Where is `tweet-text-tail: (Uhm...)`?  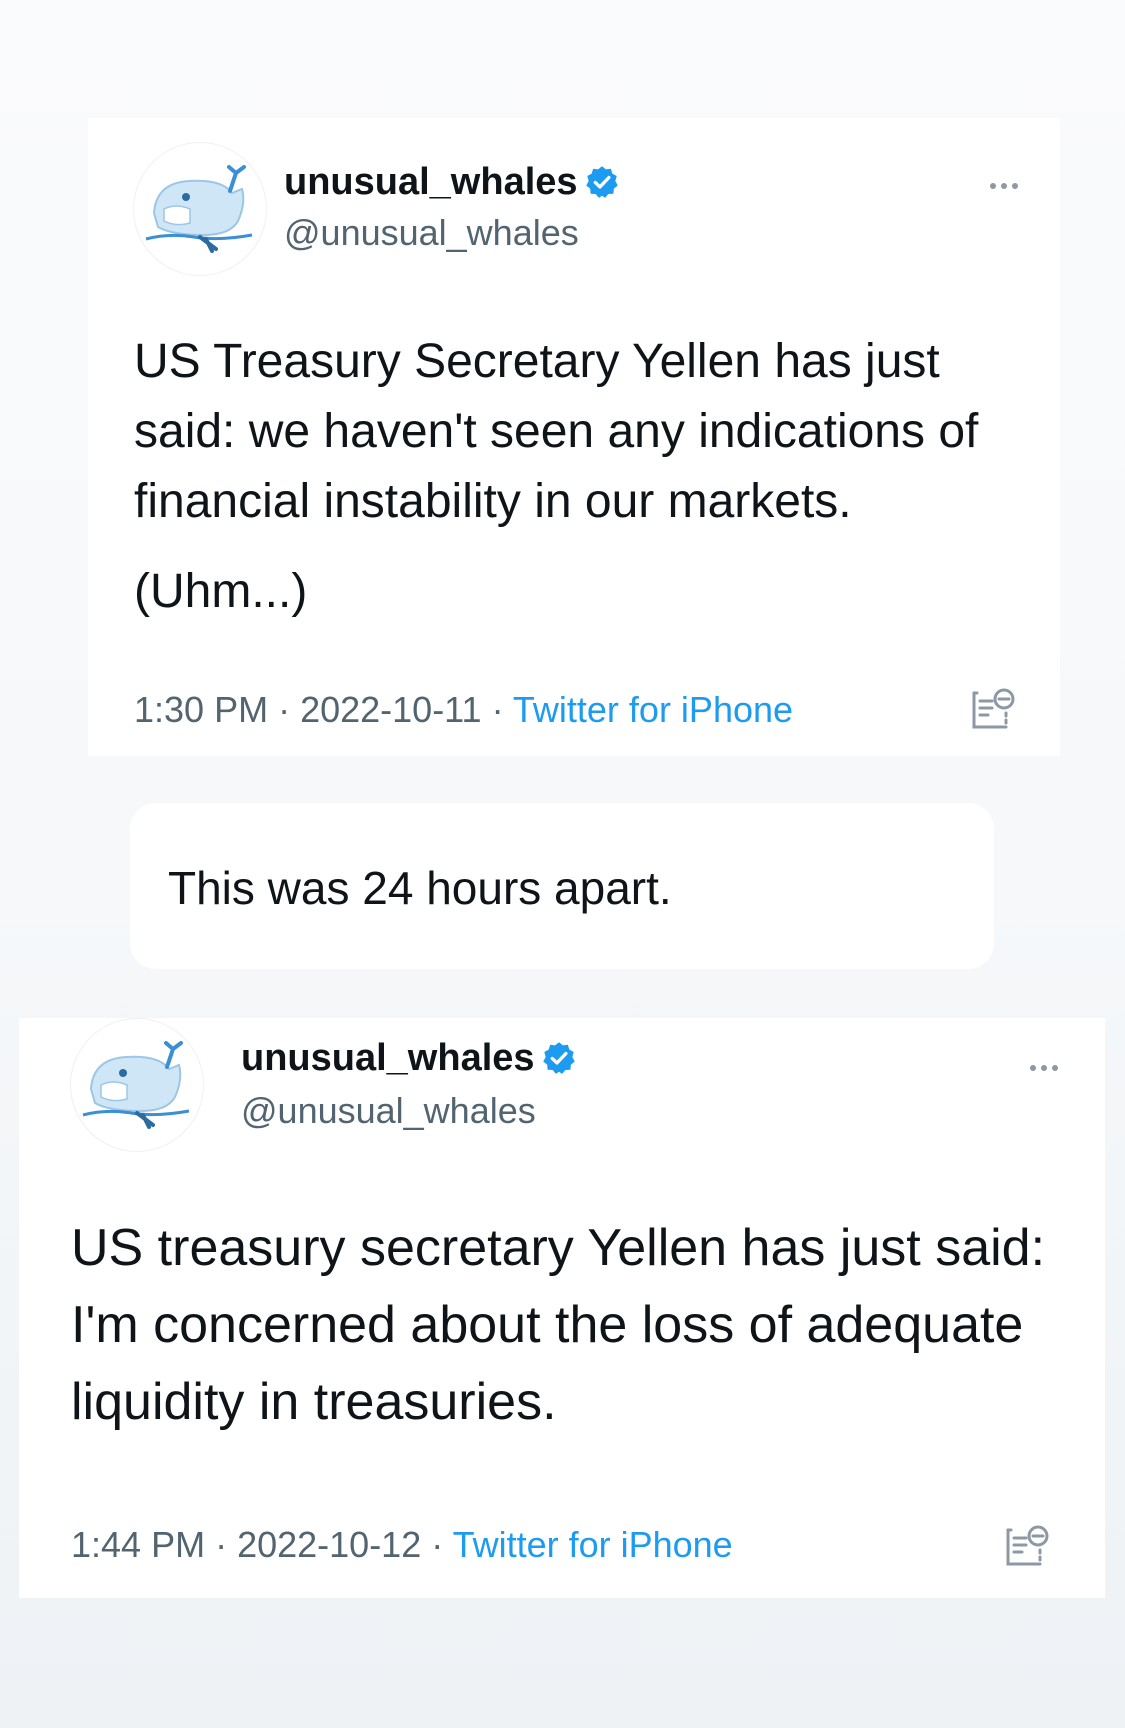 tweet-text-tail: (Uhm...) is located at coordinates (221, 591).